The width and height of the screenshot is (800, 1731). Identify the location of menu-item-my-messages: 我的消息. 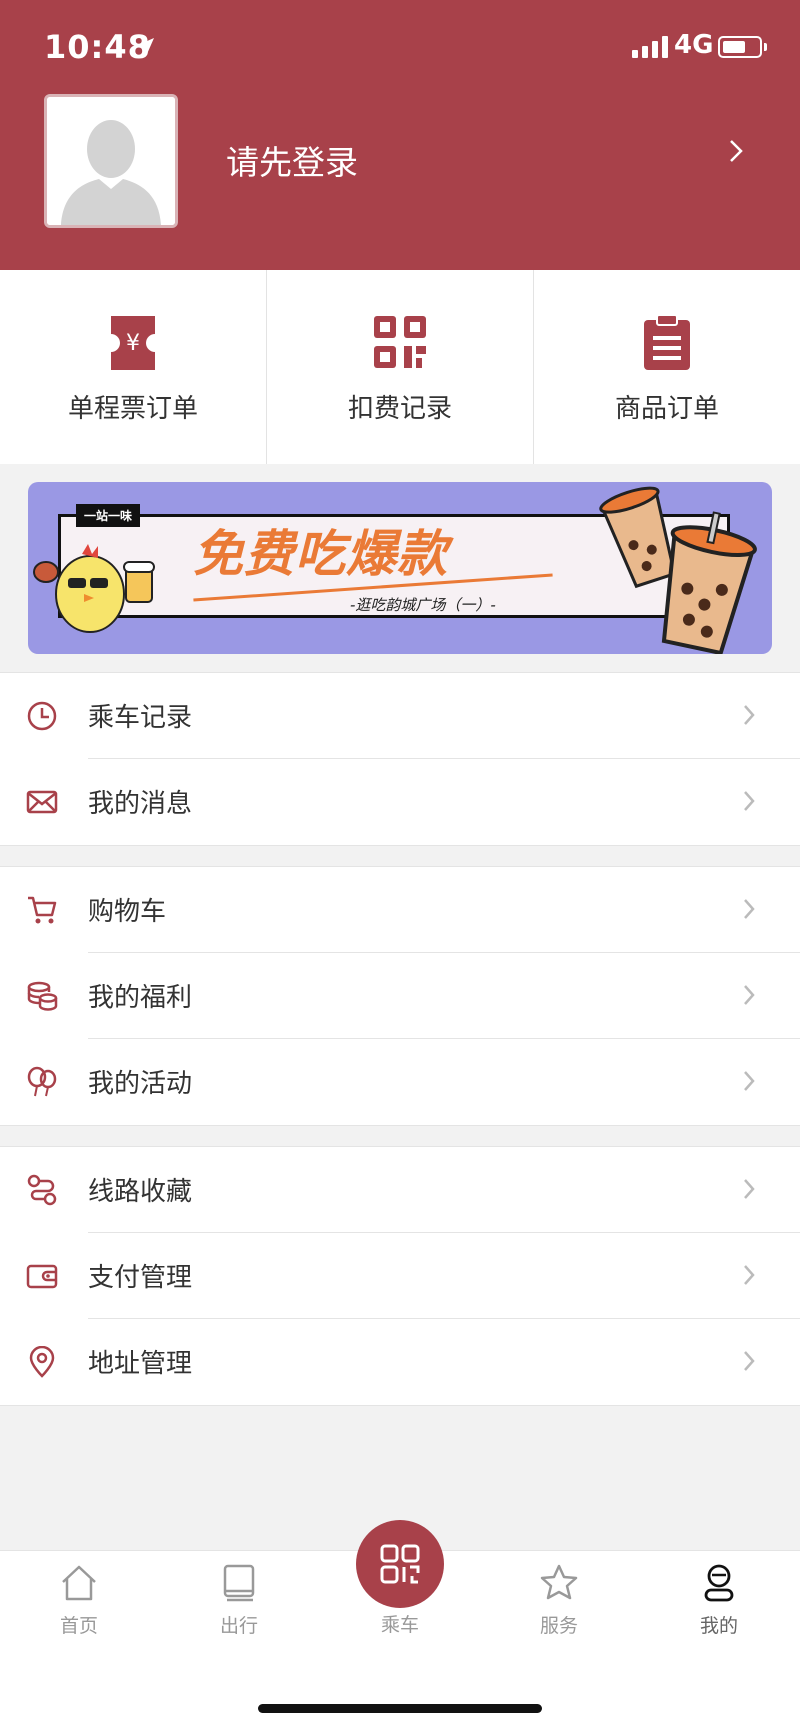
(400, 802).